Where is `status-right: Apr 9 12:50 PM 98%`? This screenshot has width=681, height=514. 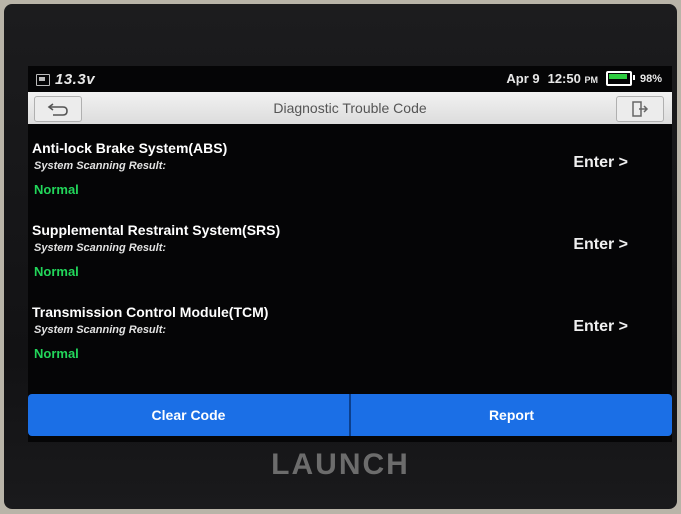
status-right: Apr 9 12:50 PM 98% is located at coordinates (584, 78).